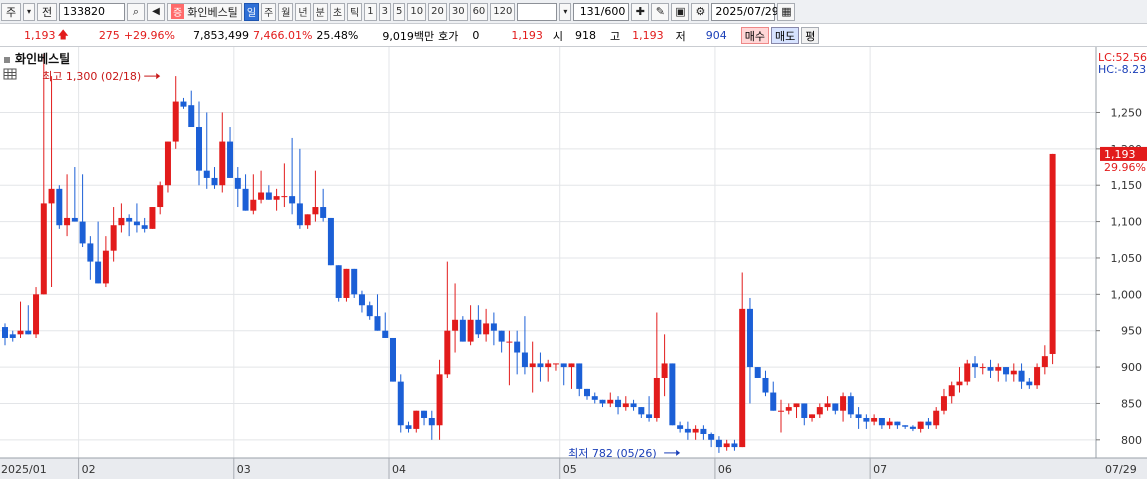 The image size is (1147, 479). I want to click on indicator-button: ✚, so click(640, 11).